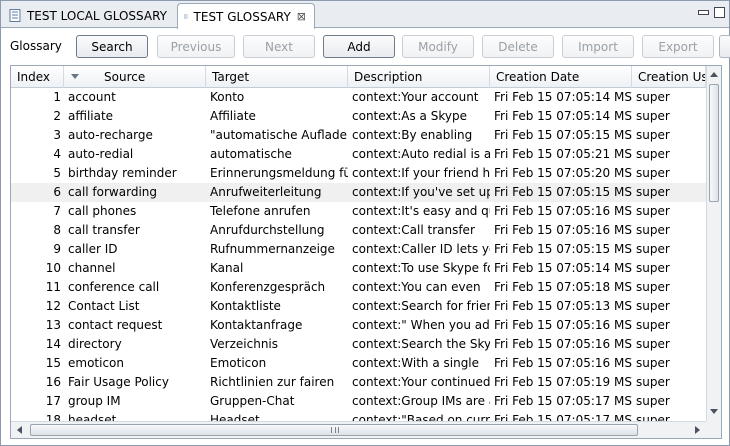 This screenshot has height=446, width=730. What do you see at coordinates (724, 46) in the screenshot?
I see `toolbar-overflow-button` at bounding box center [724, 46].